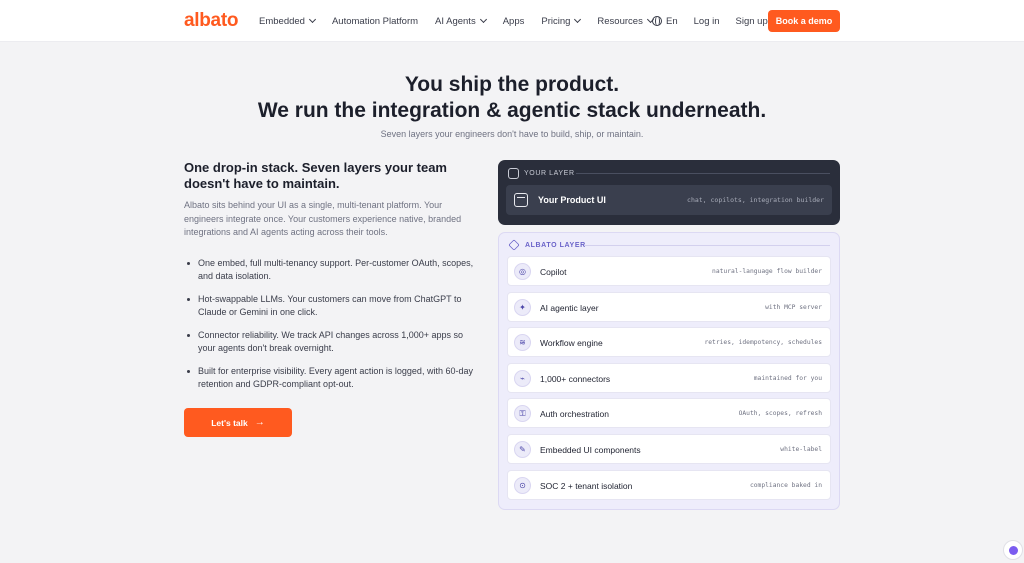  Describe the element at coordinates (665, 21) in the screenshot. I see `language-switcher: En` at that location.